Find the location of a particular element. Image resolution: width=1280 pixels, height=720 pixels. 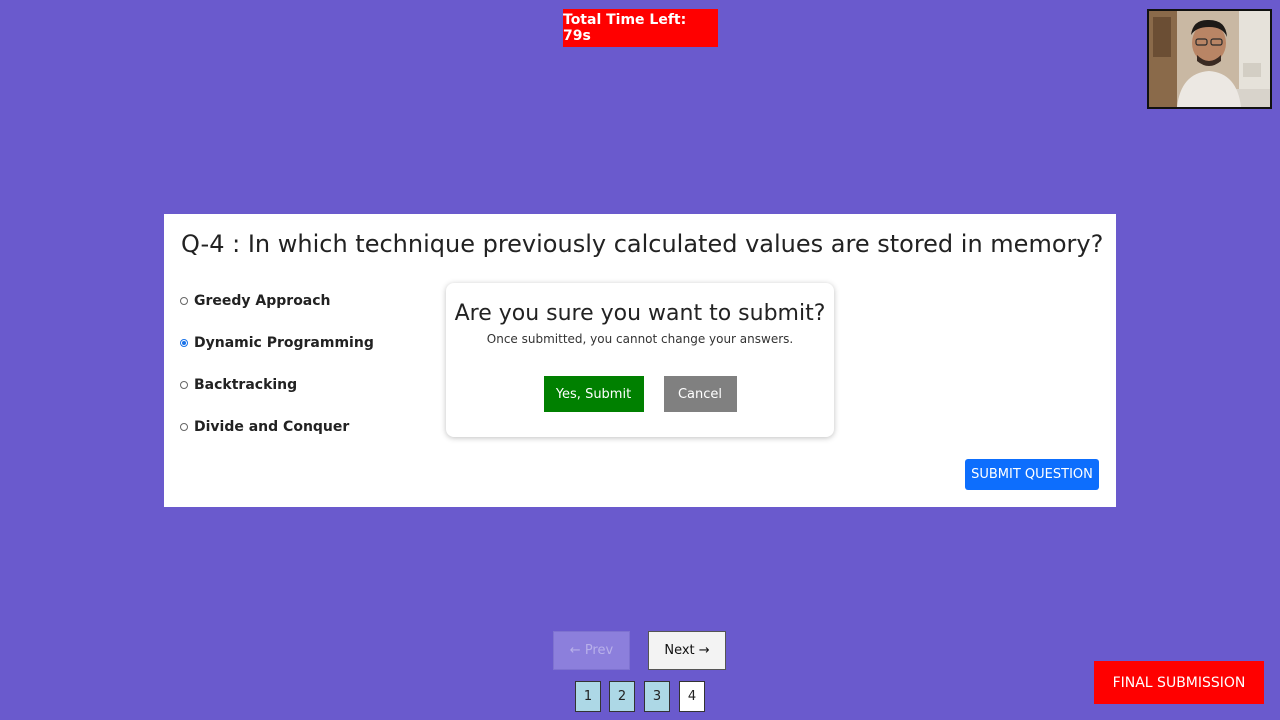

submit-question-button: SUBMIT QUESTION is located at coordinates (1032, 474).